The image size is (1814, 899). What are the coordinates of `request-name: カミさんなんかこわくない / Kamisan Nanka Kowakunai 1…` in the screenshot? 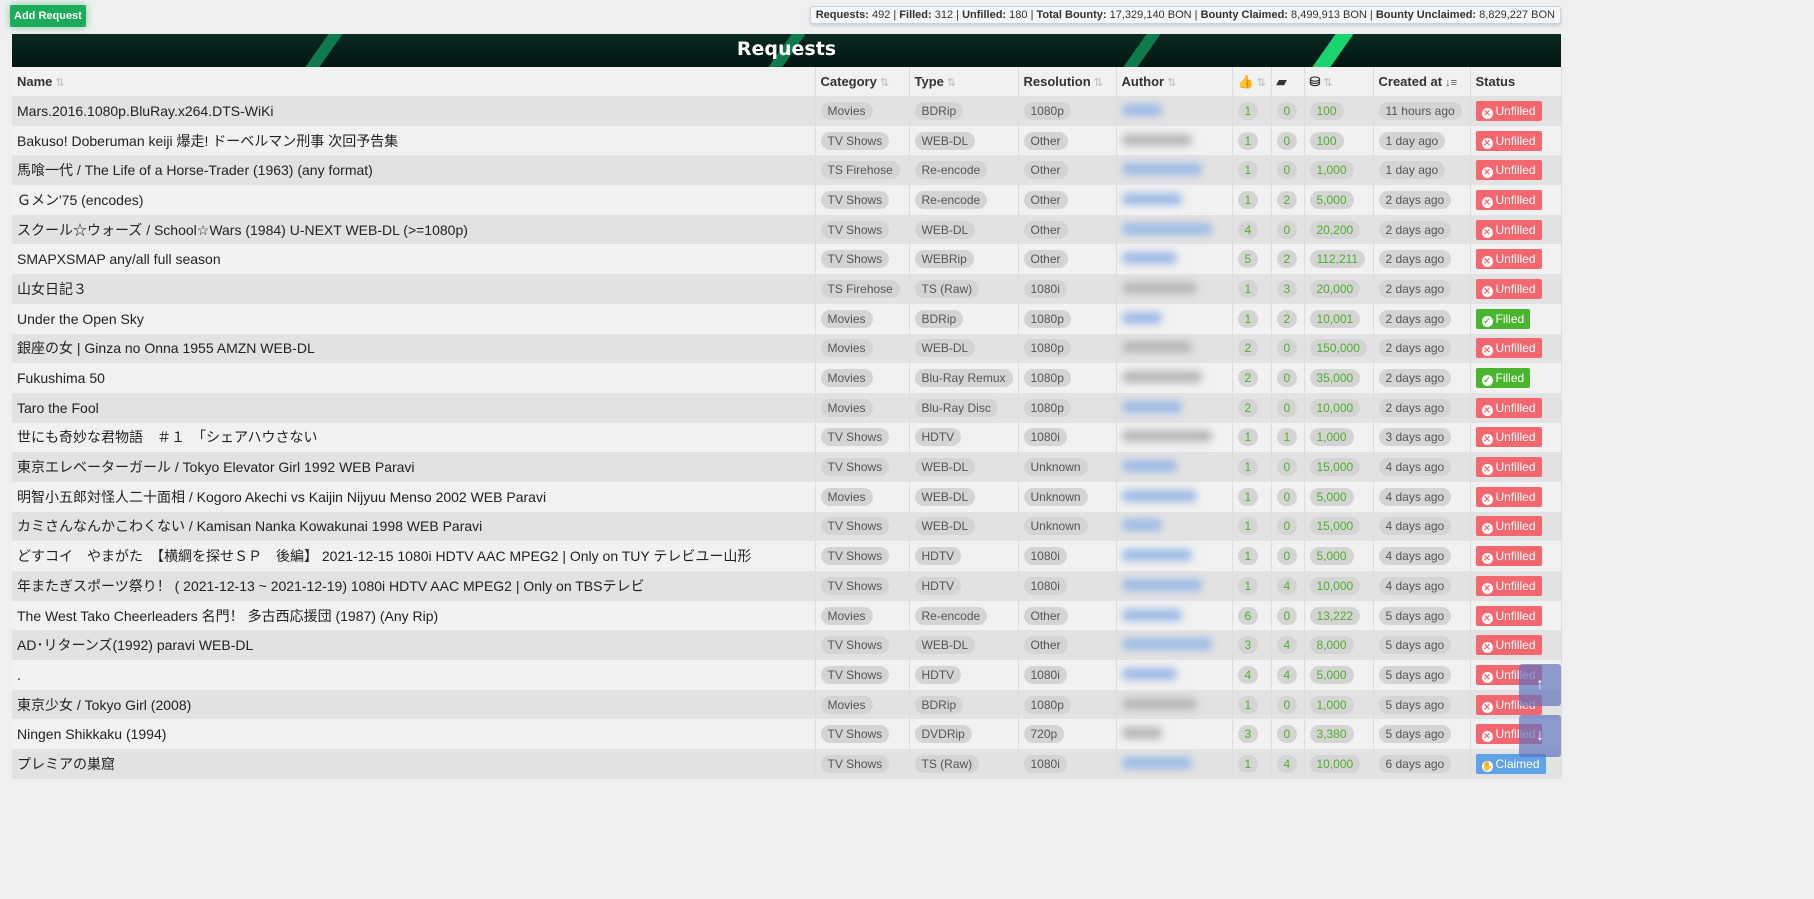 It's located at (414, 526).